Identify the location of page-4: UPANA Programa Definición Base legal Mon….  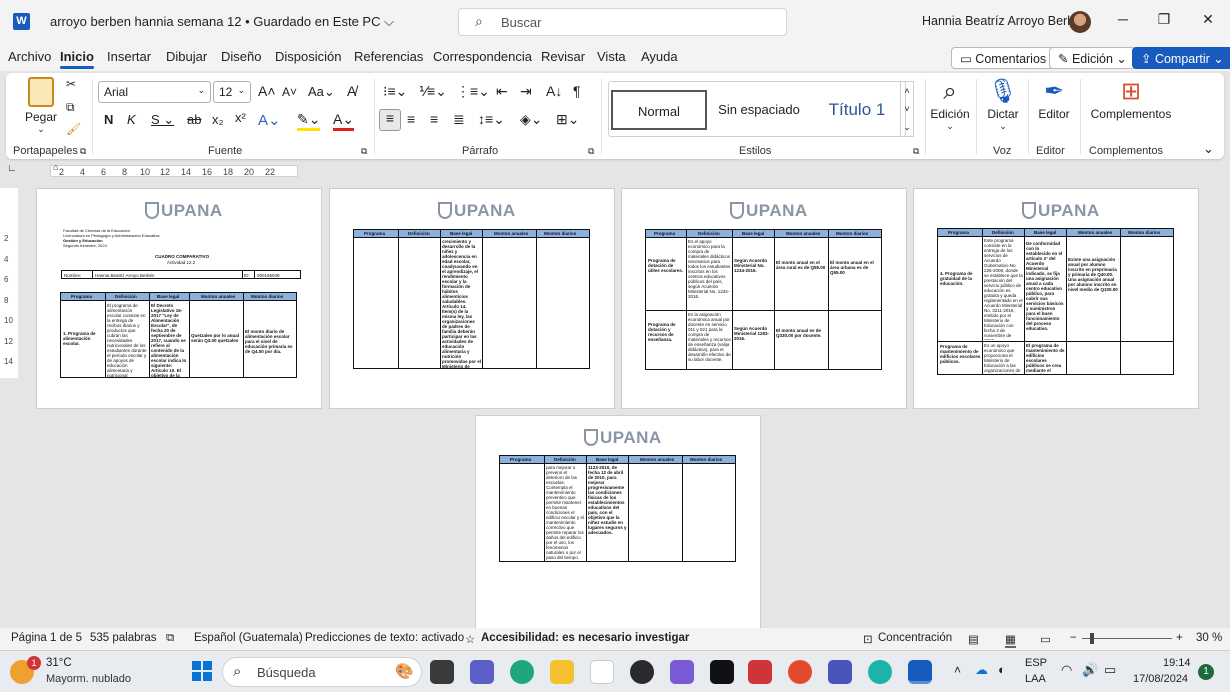
(1056, 298).